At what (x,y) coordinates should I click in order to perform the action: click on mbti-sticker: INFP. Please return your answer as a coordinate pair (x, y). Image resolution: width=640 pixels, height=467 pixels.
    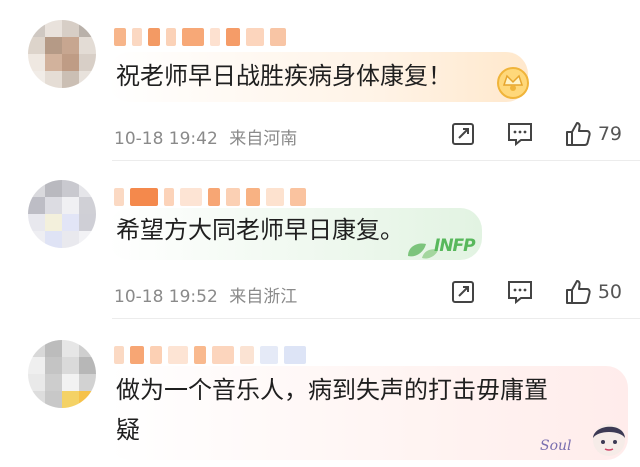
    Looking at the image, I should click on (444, 248).